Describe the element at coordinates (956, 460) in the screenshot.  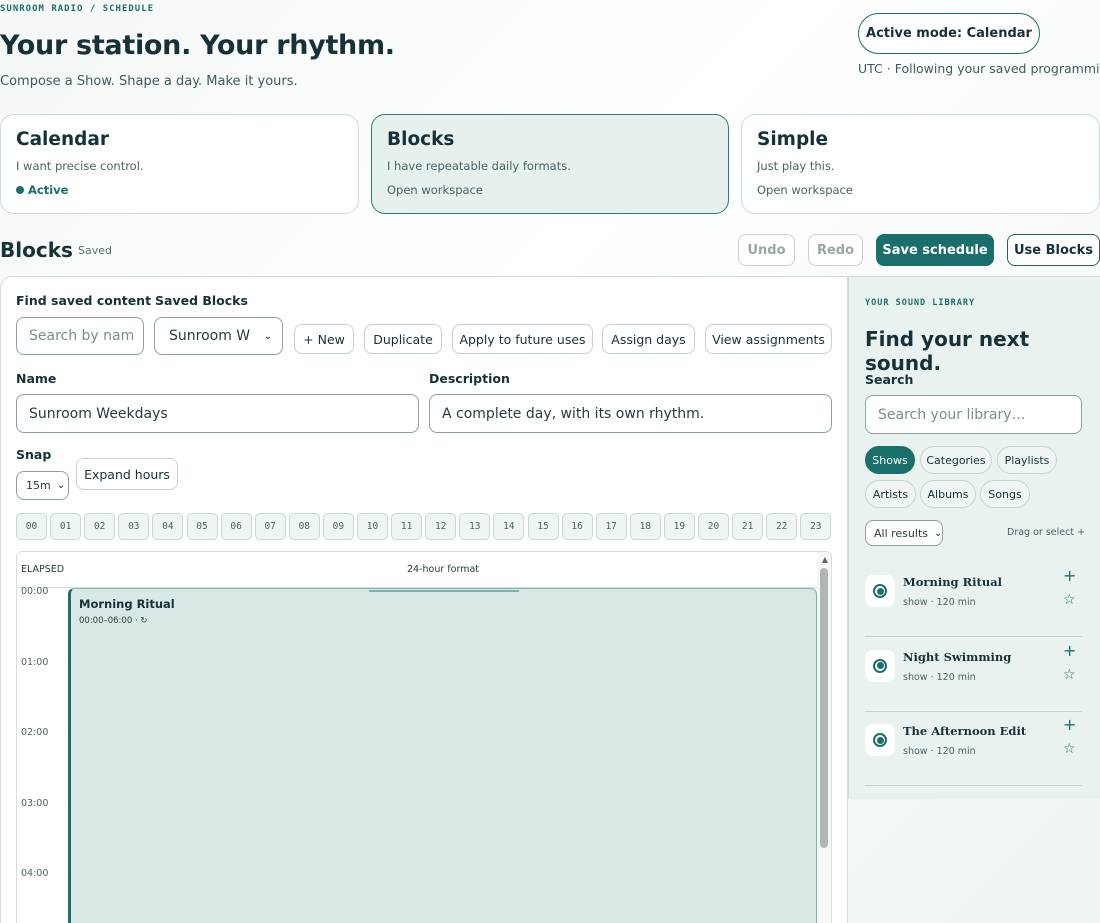
I see `filter-categories: Categories` at that location.